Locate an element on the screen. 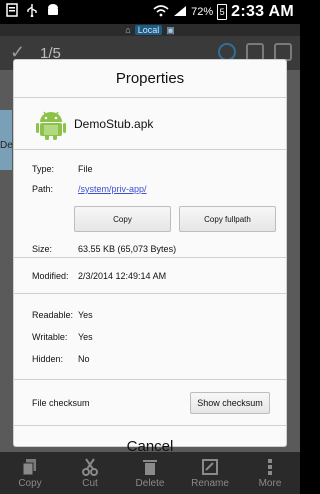 The width and height of the screenshot is (320, 494). size-label: Size: is located at coordinates (42, 249).